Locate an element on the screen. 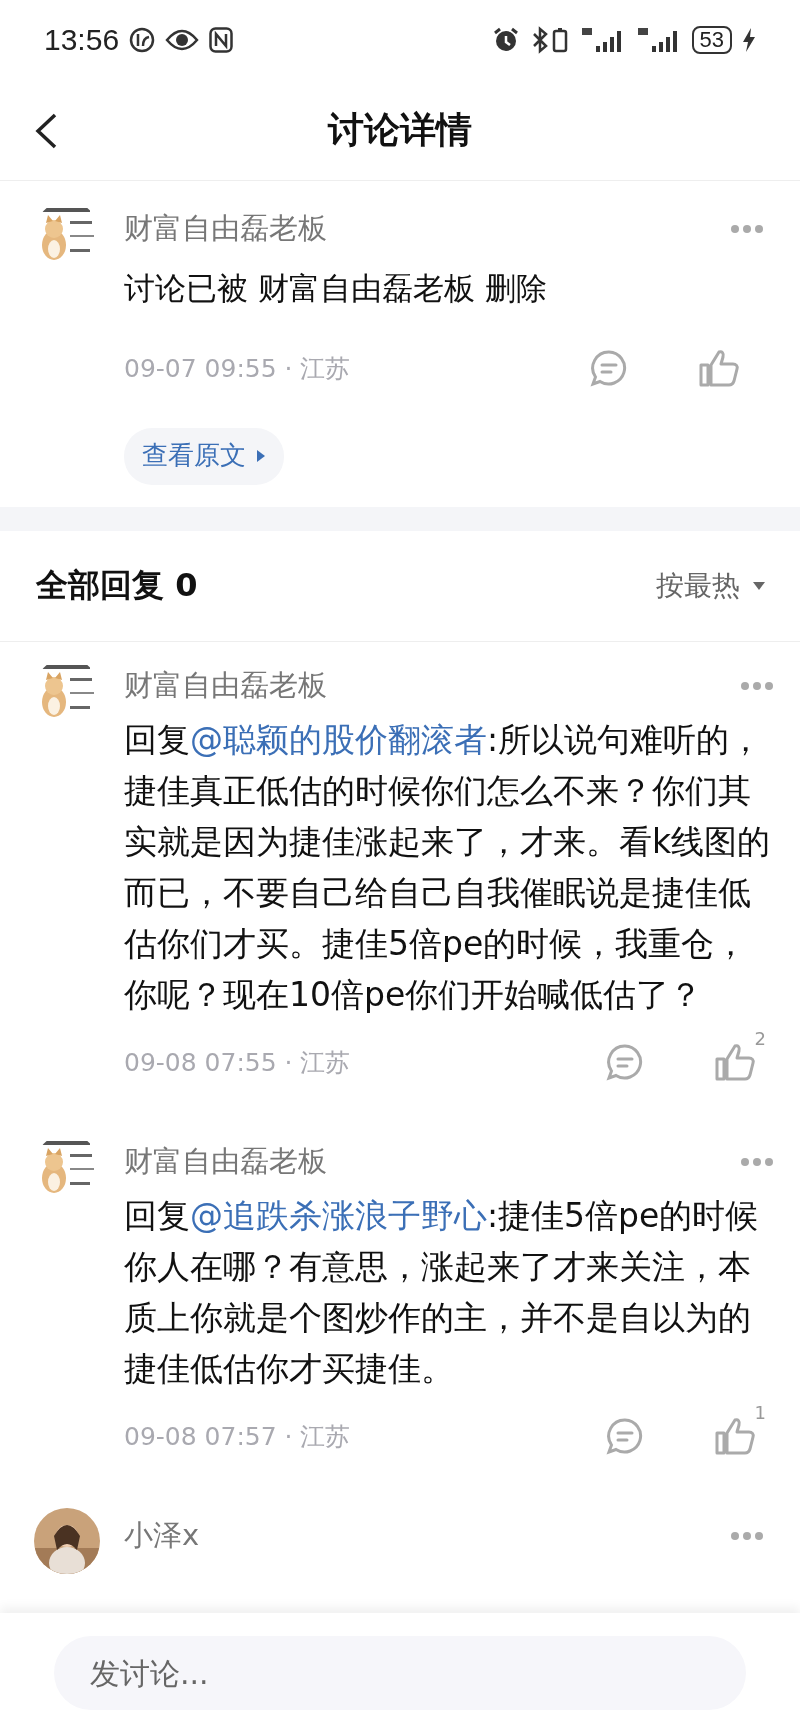 This screenshot has width=800, height=1733. like-count: 1 is located at coordinates (760, 1412).